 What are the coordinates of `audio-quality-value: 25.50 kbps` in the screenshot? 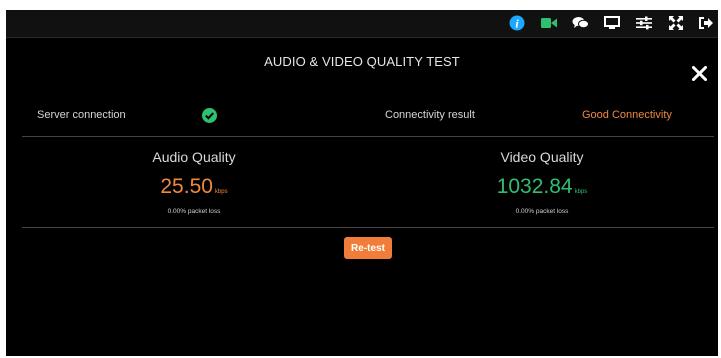 It's located at (194, 187).